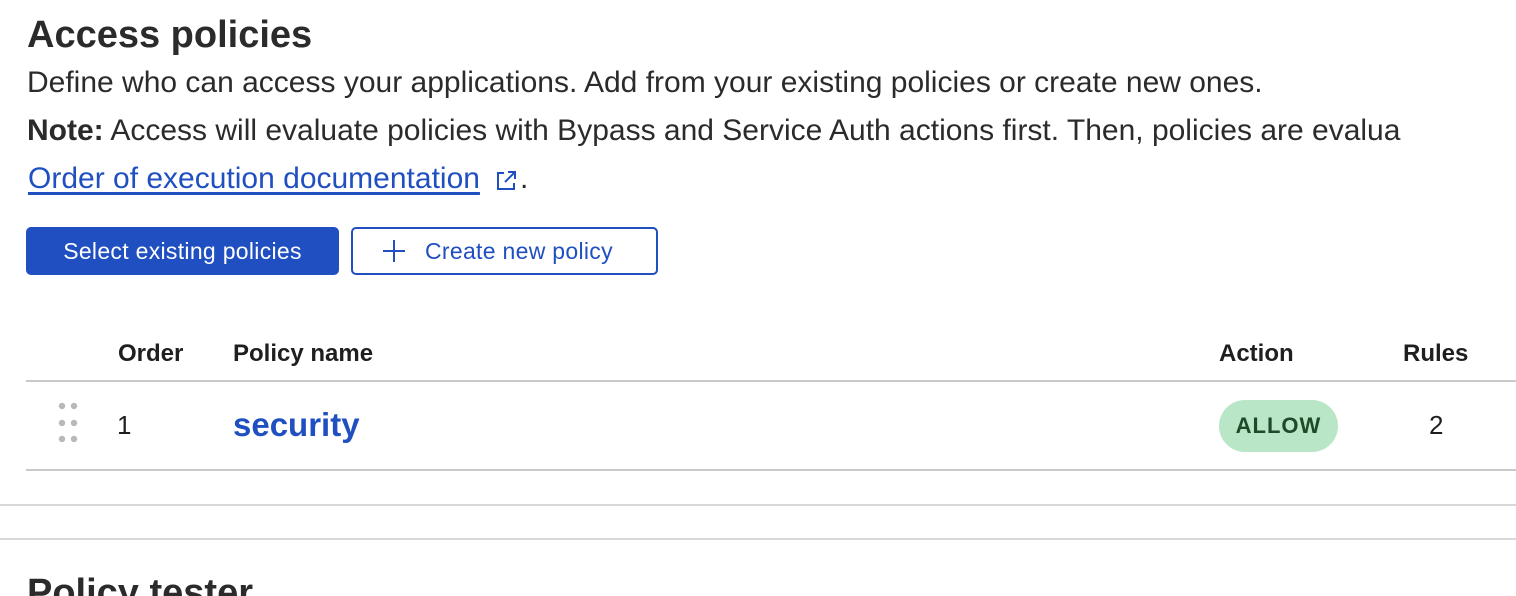 The height and width of the screenshot is (596, 1516). What do you see at coordinates (1256, 354) in the screenshot?
I see `column-header-action: Action` at bounding box center [1256, 354].